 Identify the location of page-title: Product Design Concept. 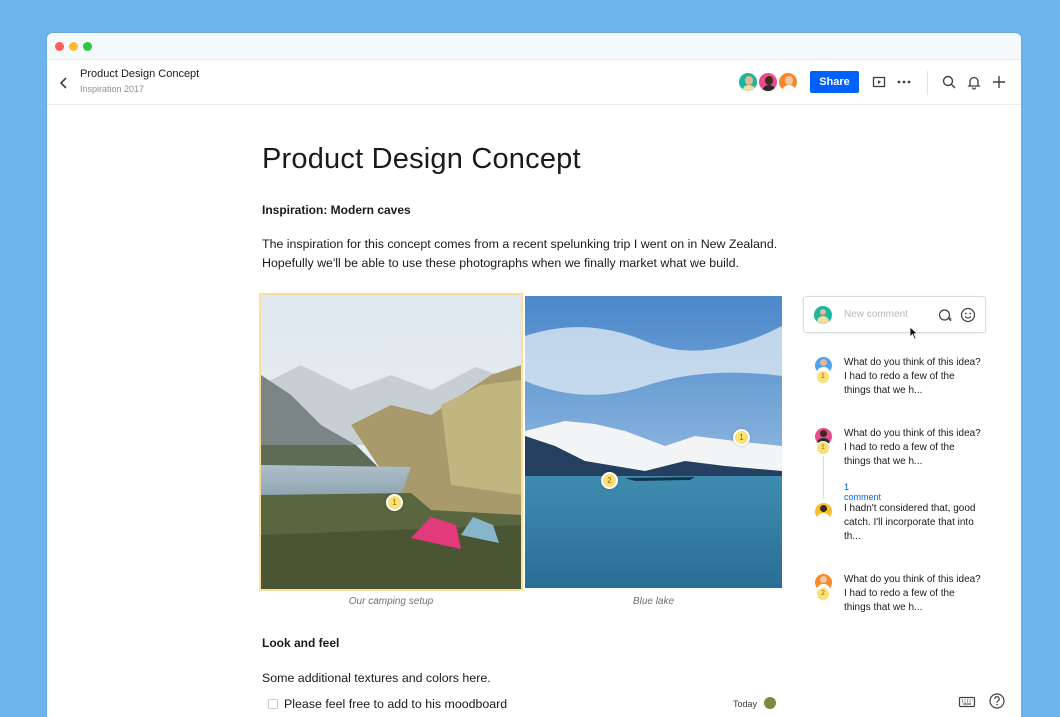
(421, 159).